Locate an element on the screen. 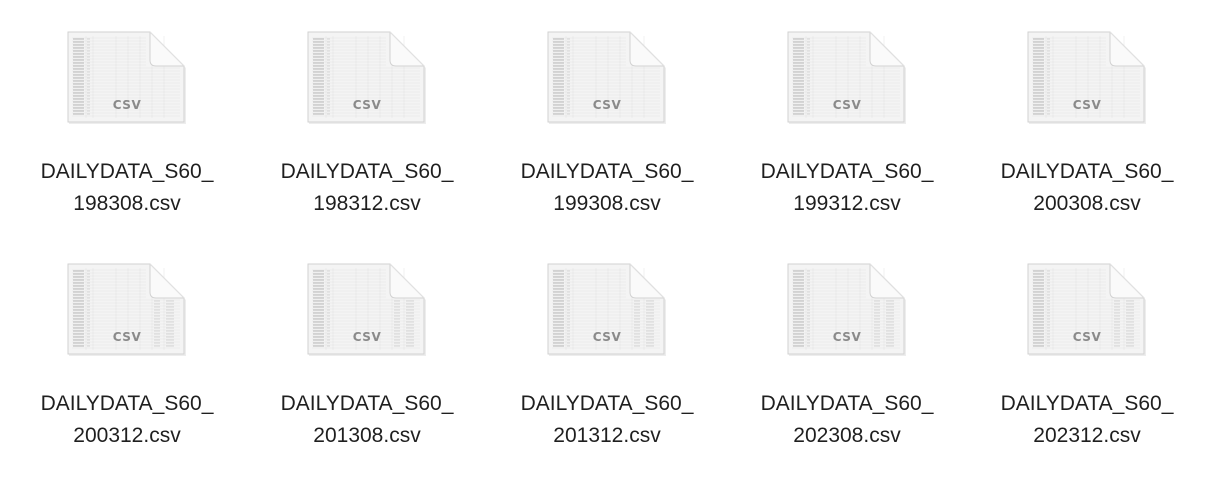 The image size is (1212, 494). file-item-201308: CSV DAILYDATA_S60_ 201308.csv is located at coordinates (367, 378).